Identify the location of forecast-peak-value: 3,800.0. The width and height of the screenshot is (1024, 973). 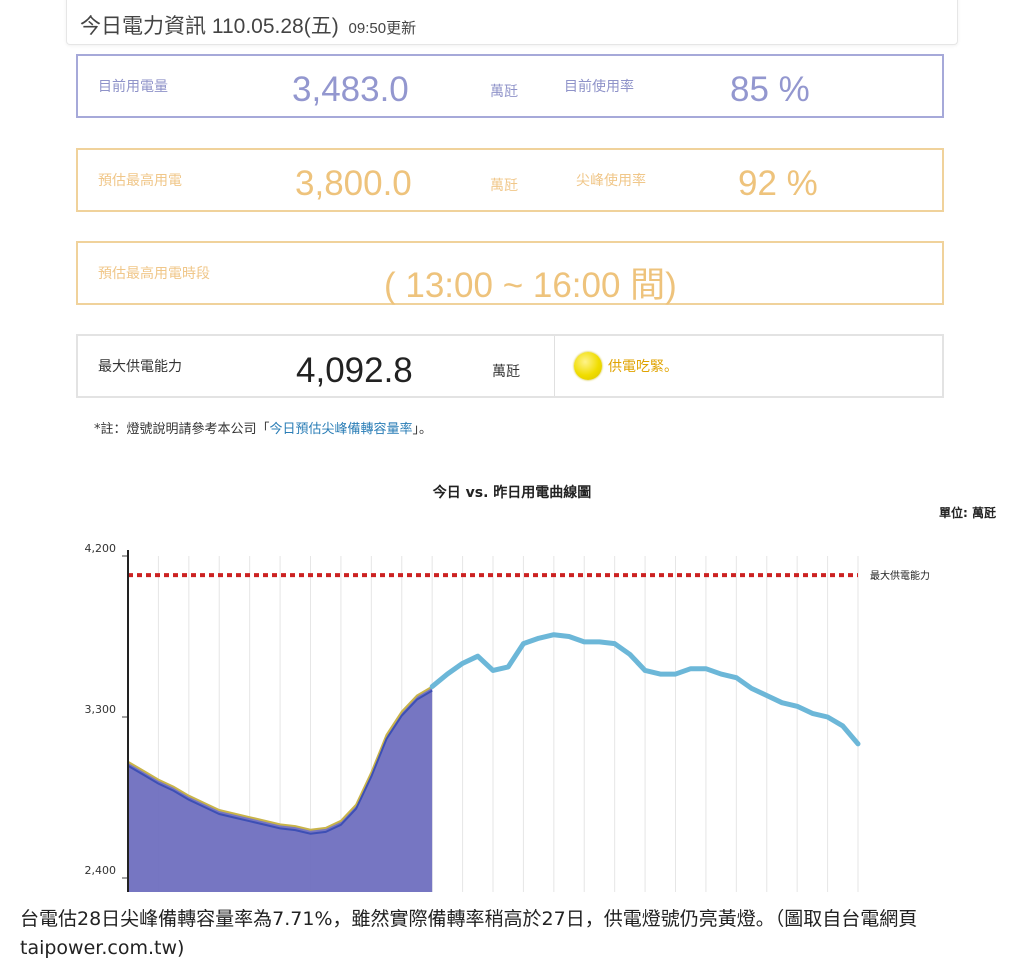
(353, 183).